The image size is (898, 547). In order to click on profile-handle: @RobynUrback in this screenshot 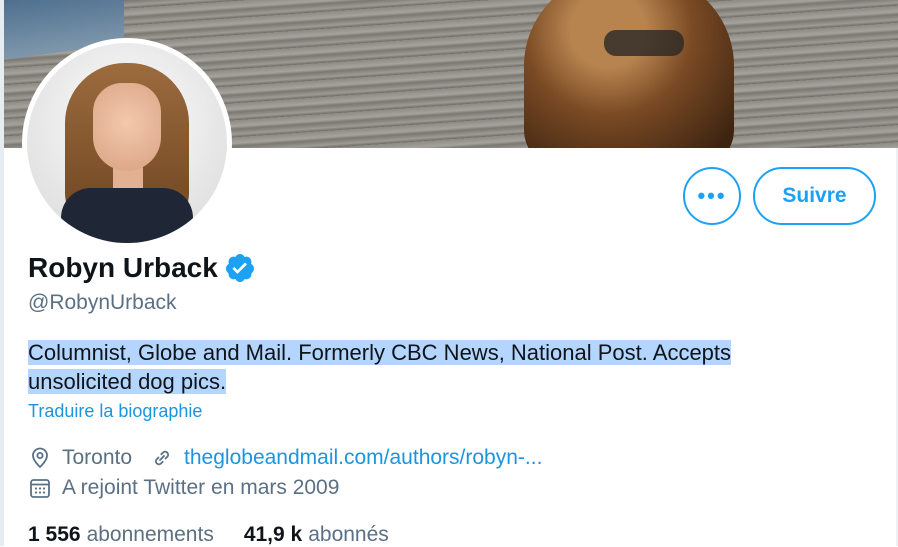, I will do `click(102, 302)`.